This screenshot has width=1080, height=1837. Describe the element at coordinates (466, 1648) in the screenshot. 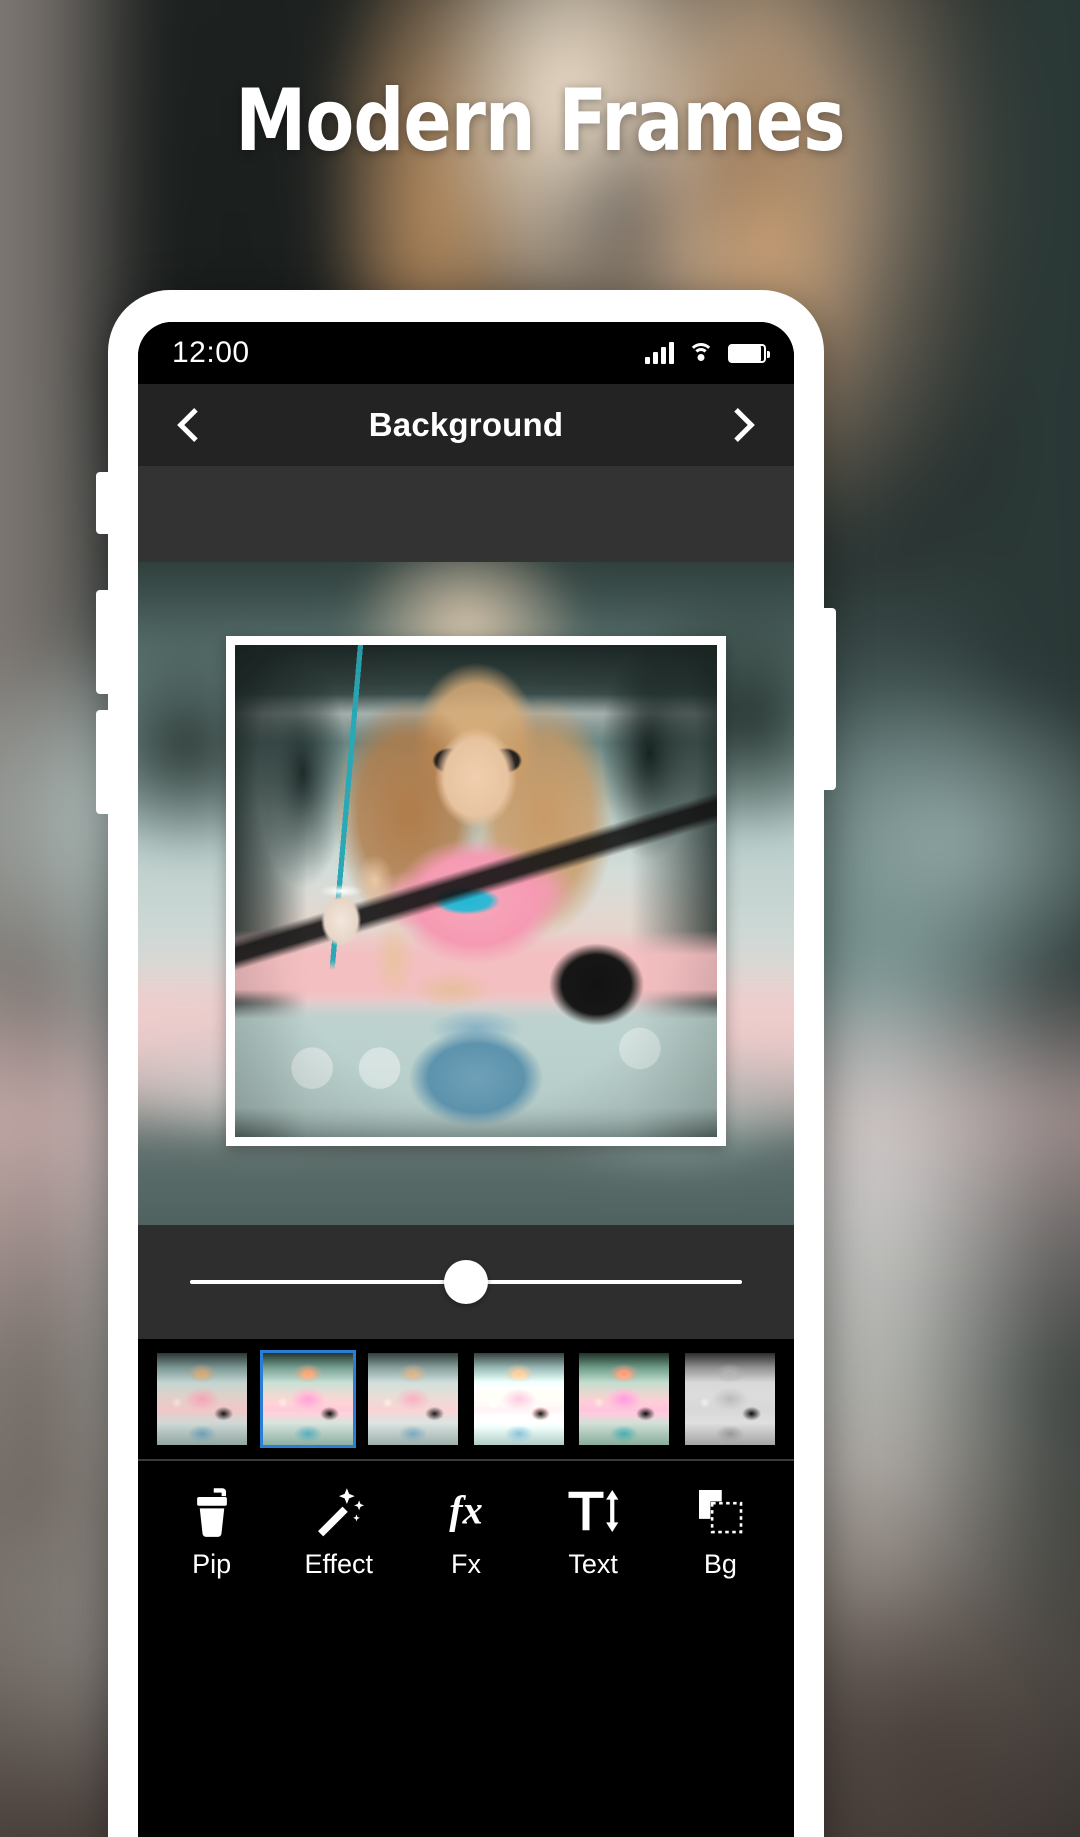

I see `bottom-toolbar: Pip Effect fx Fx Text Bg` at that location.